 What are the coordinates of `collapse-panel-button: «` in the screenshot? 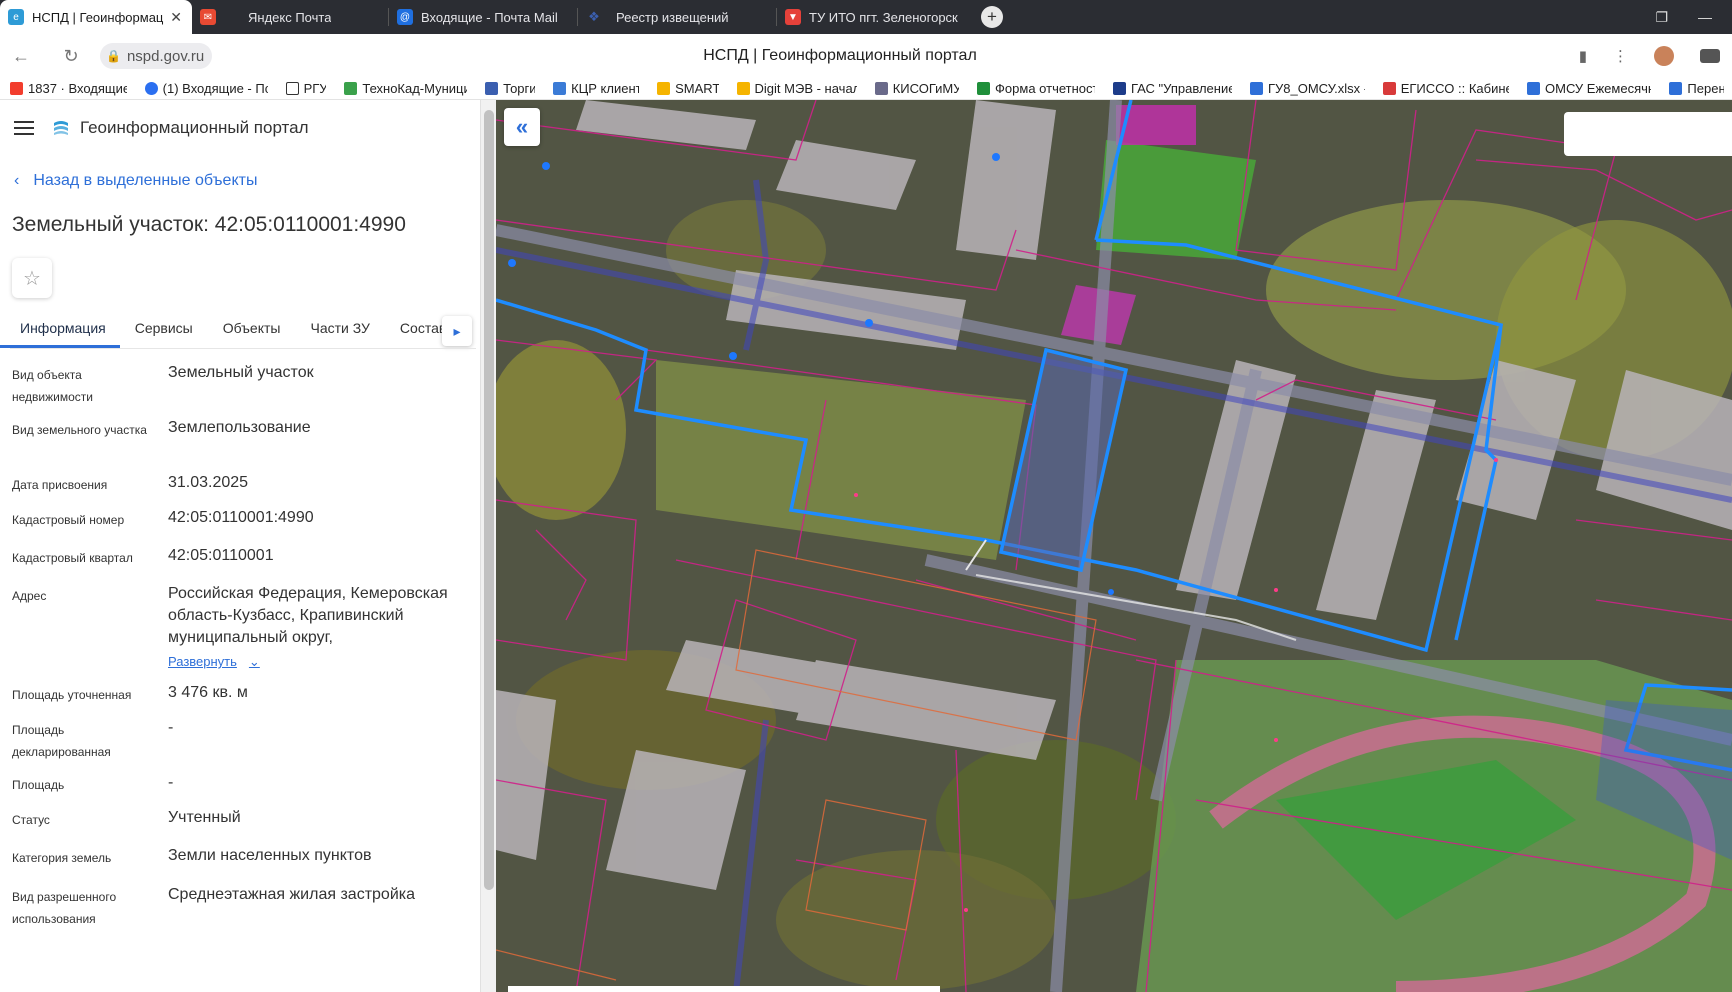 It's located at (522, 127).